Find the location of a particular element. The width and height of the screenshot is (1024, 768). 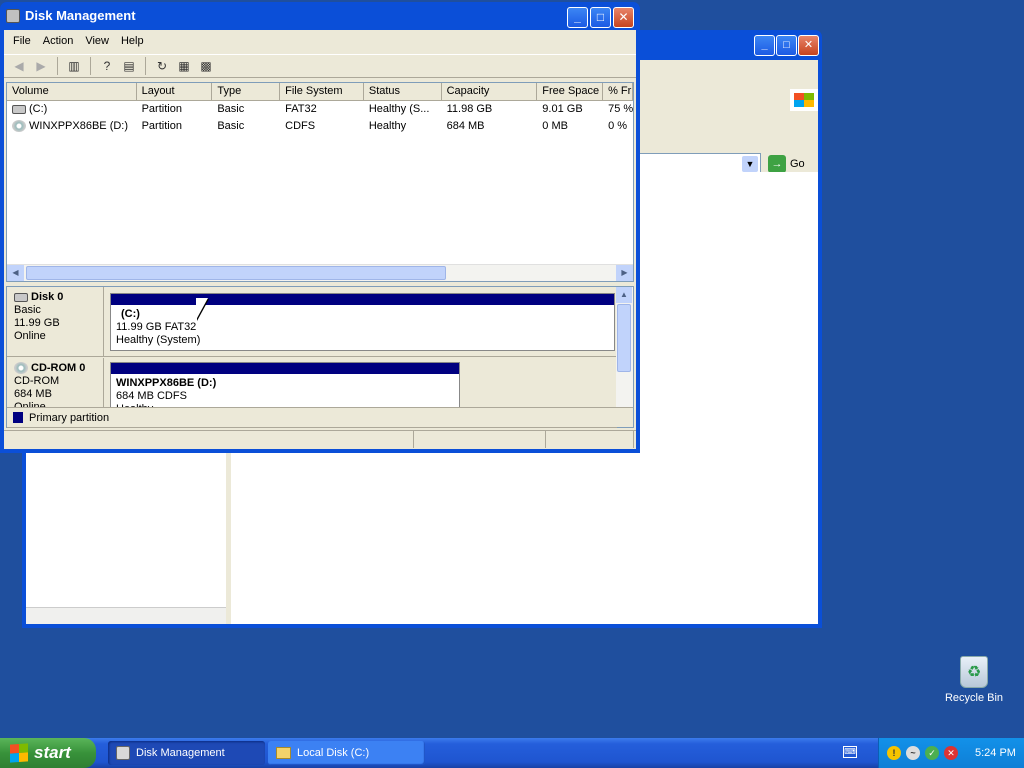

col-type: Type is located at coordinates (246, 91).